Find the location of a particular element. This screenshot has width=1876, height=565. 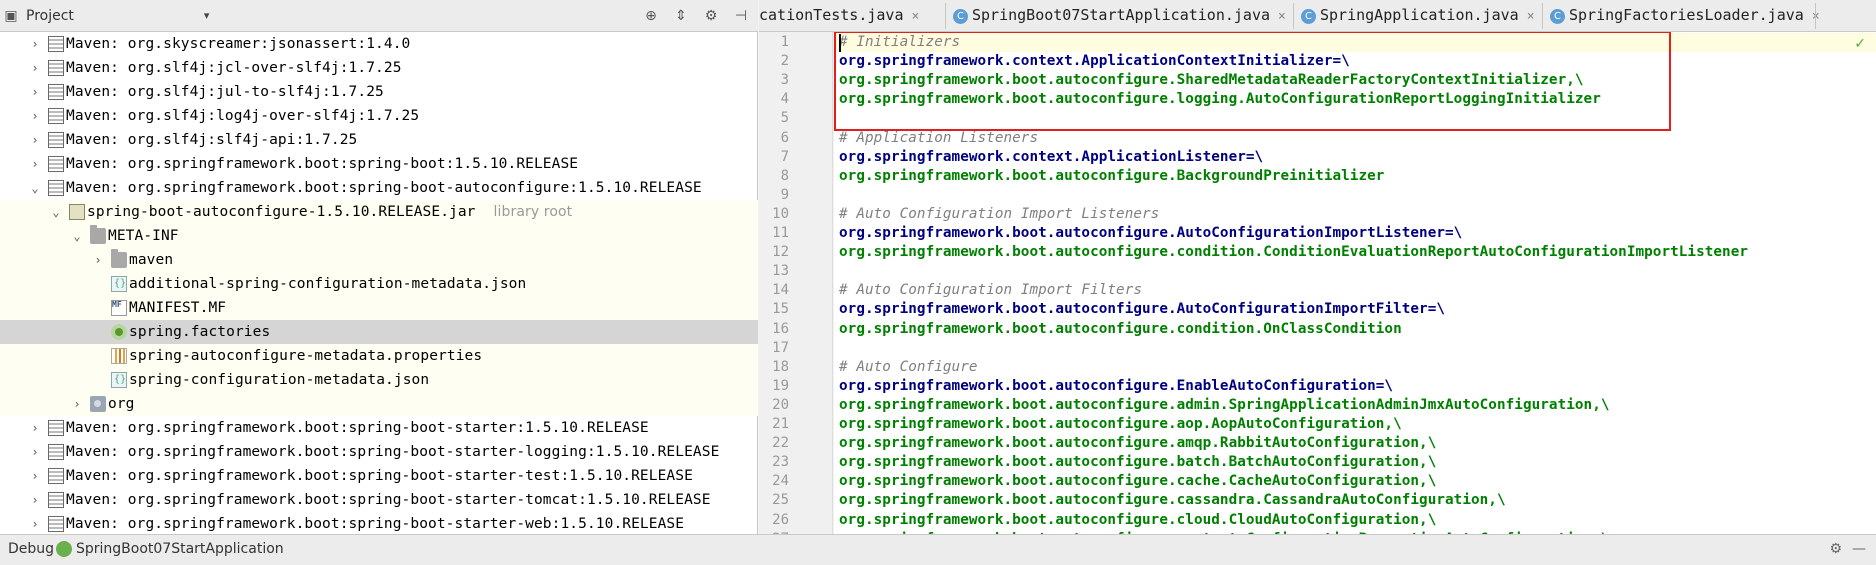

code-line: # Auto Configuration Import Filters is located at coordinates (990, 290).